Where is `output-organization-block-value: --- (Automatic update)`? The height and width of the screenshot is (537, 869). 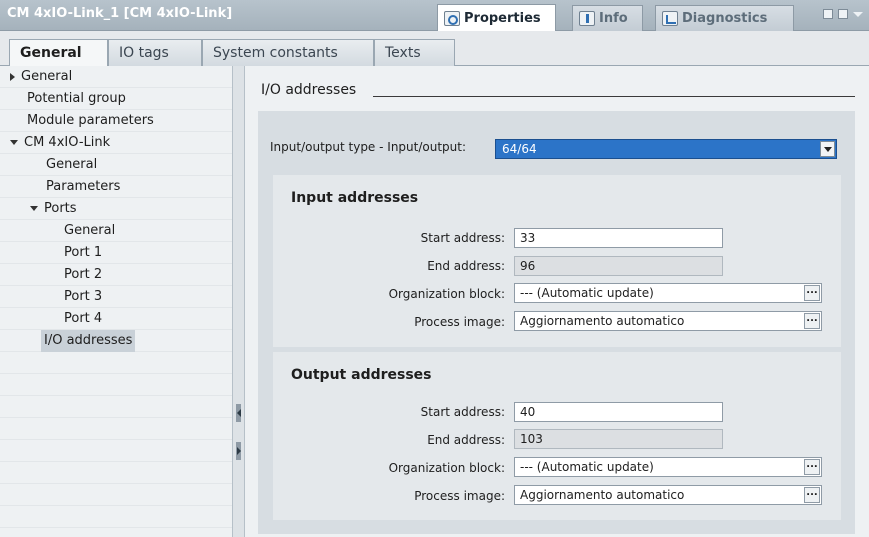 output-organization-block-value: --- (Automatic update) is located at coordinates (587, 467).